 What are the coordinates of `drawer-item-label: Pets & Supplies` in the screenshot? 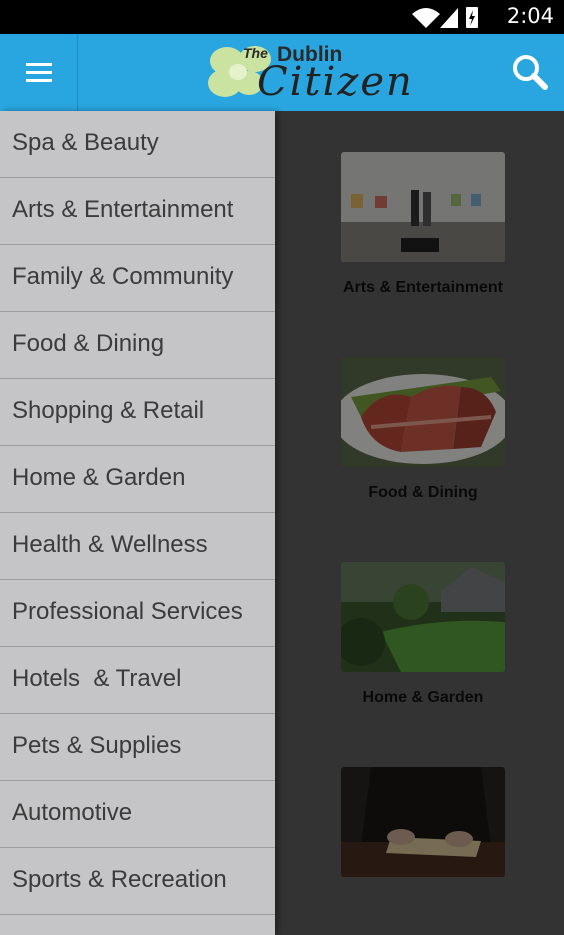 It's located at (97, 745).